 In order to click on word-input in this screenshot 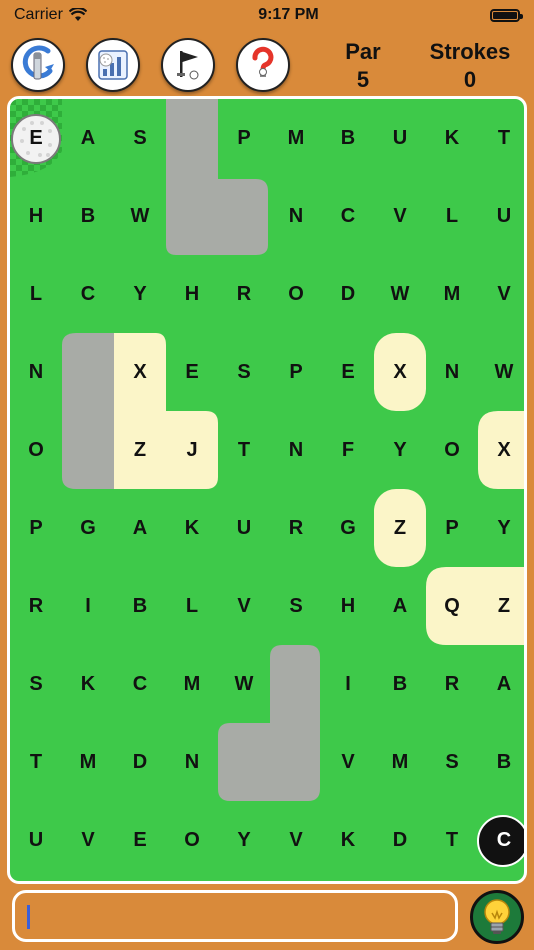, I will do `click(235, 916)`.